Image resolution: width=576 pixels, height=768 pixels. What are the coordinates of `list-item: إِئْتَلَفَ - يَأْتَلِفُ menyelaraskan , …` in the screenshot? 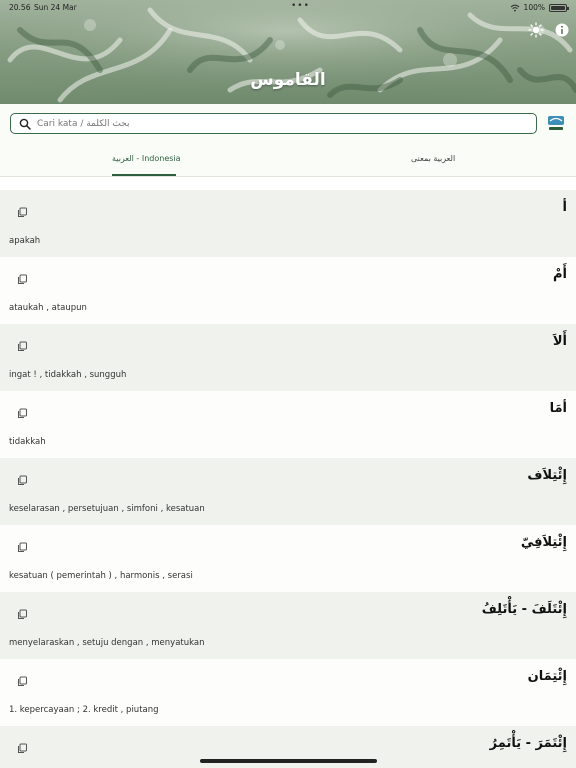 It's located at (288, 625).